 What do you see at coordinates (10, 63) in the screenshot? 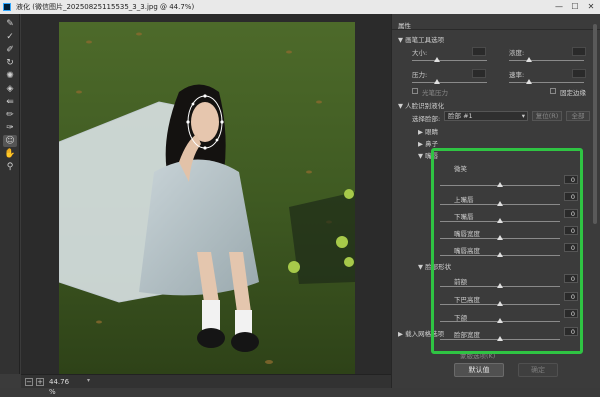
I see `twirl-icon: ↻` at bounding box center [10, 63].